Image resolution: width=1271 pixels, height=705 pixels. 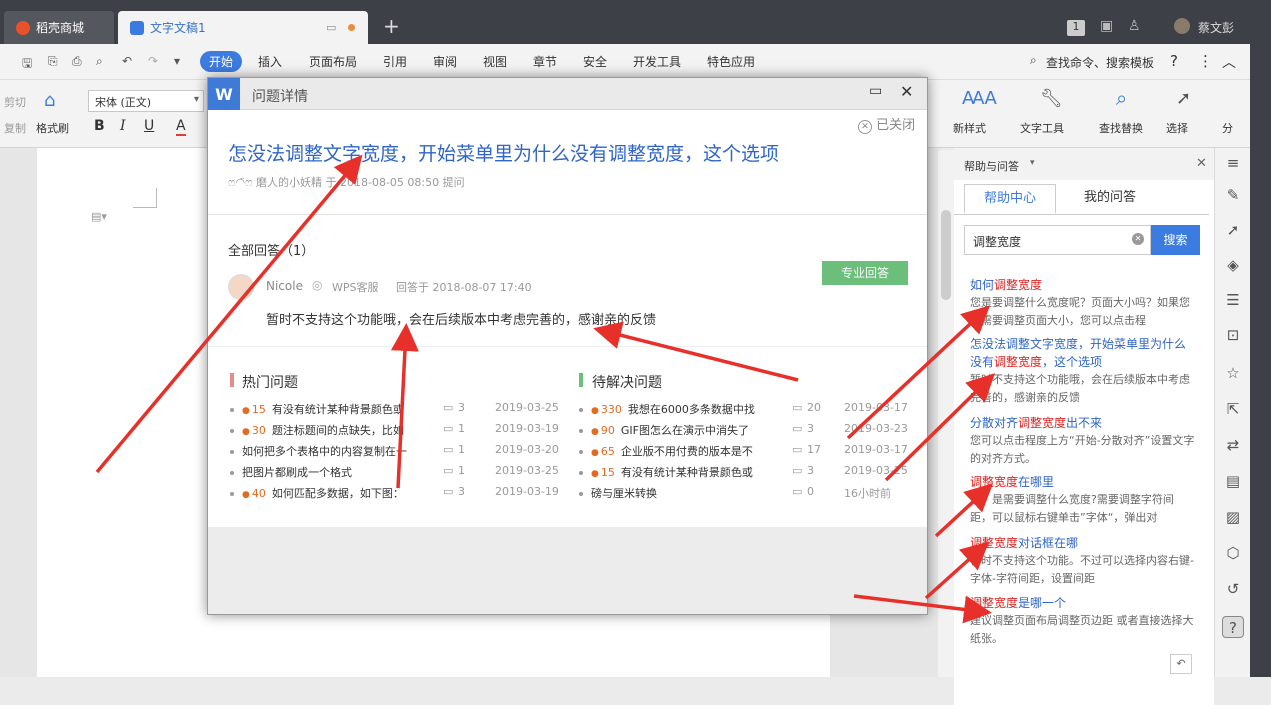 What do you see at coordinates (1233, 409) in the screenshot?
I see `share-icon: ⇱` at bounding box center [1233, 409].